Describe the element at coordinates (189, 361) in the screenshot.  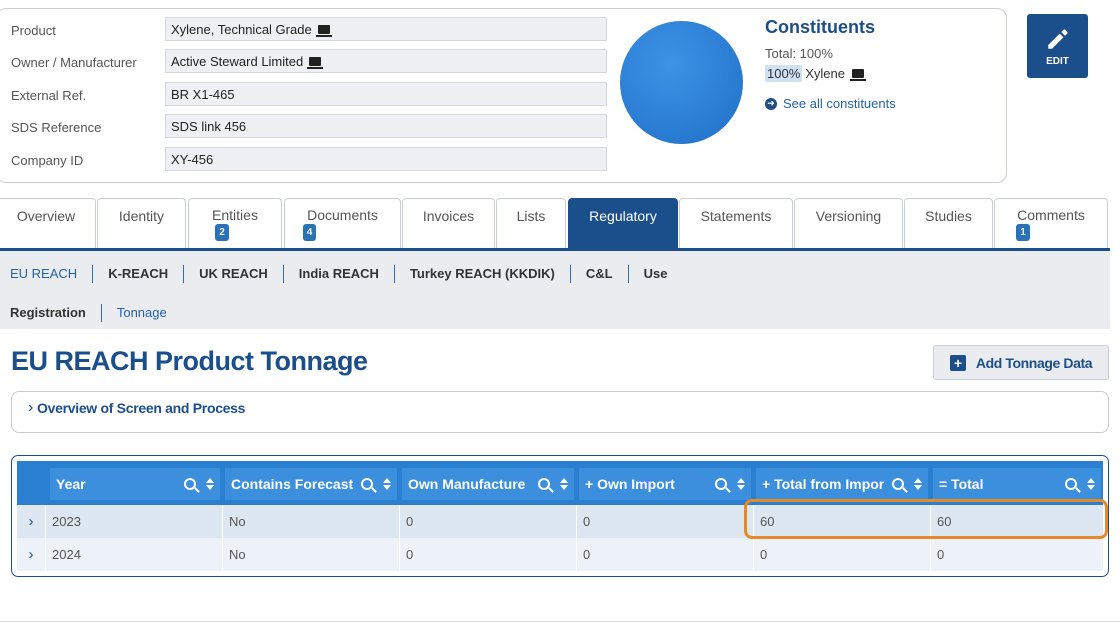
I see `page-title: EU REACH Product Tonnage` at that location.